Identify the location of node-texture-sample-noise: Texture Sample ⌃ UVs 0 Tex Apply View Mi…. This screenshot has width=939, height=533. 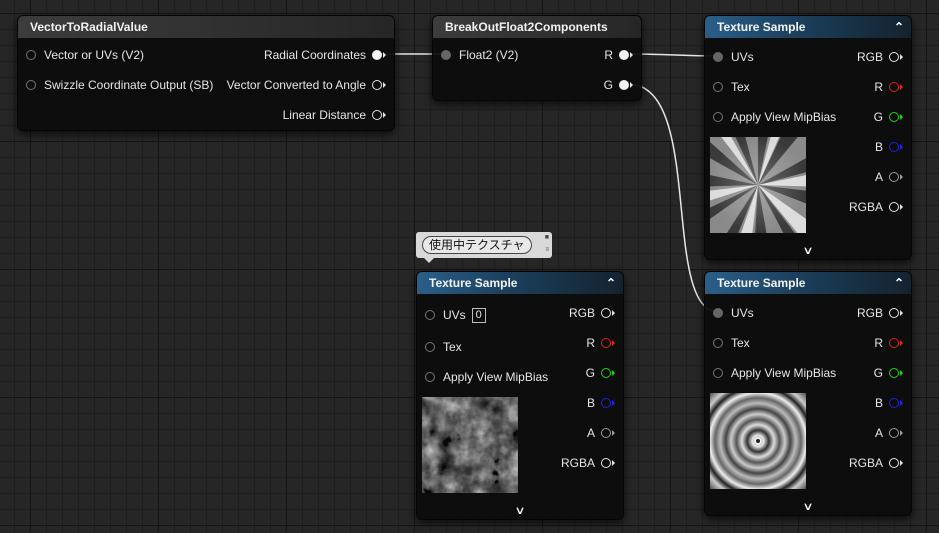
(520, 395).